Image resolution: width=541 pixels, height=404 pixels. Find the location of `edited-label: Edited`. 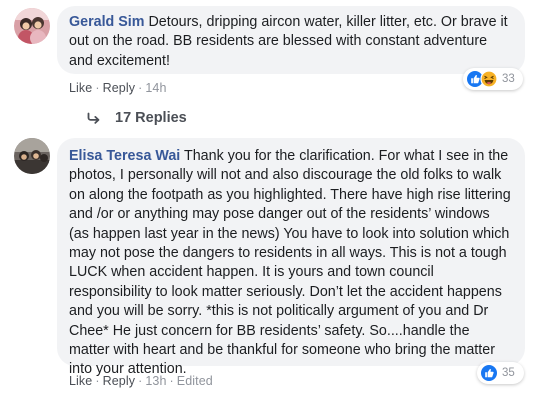

edited-label: Edited is located at coordinates (195, 381).